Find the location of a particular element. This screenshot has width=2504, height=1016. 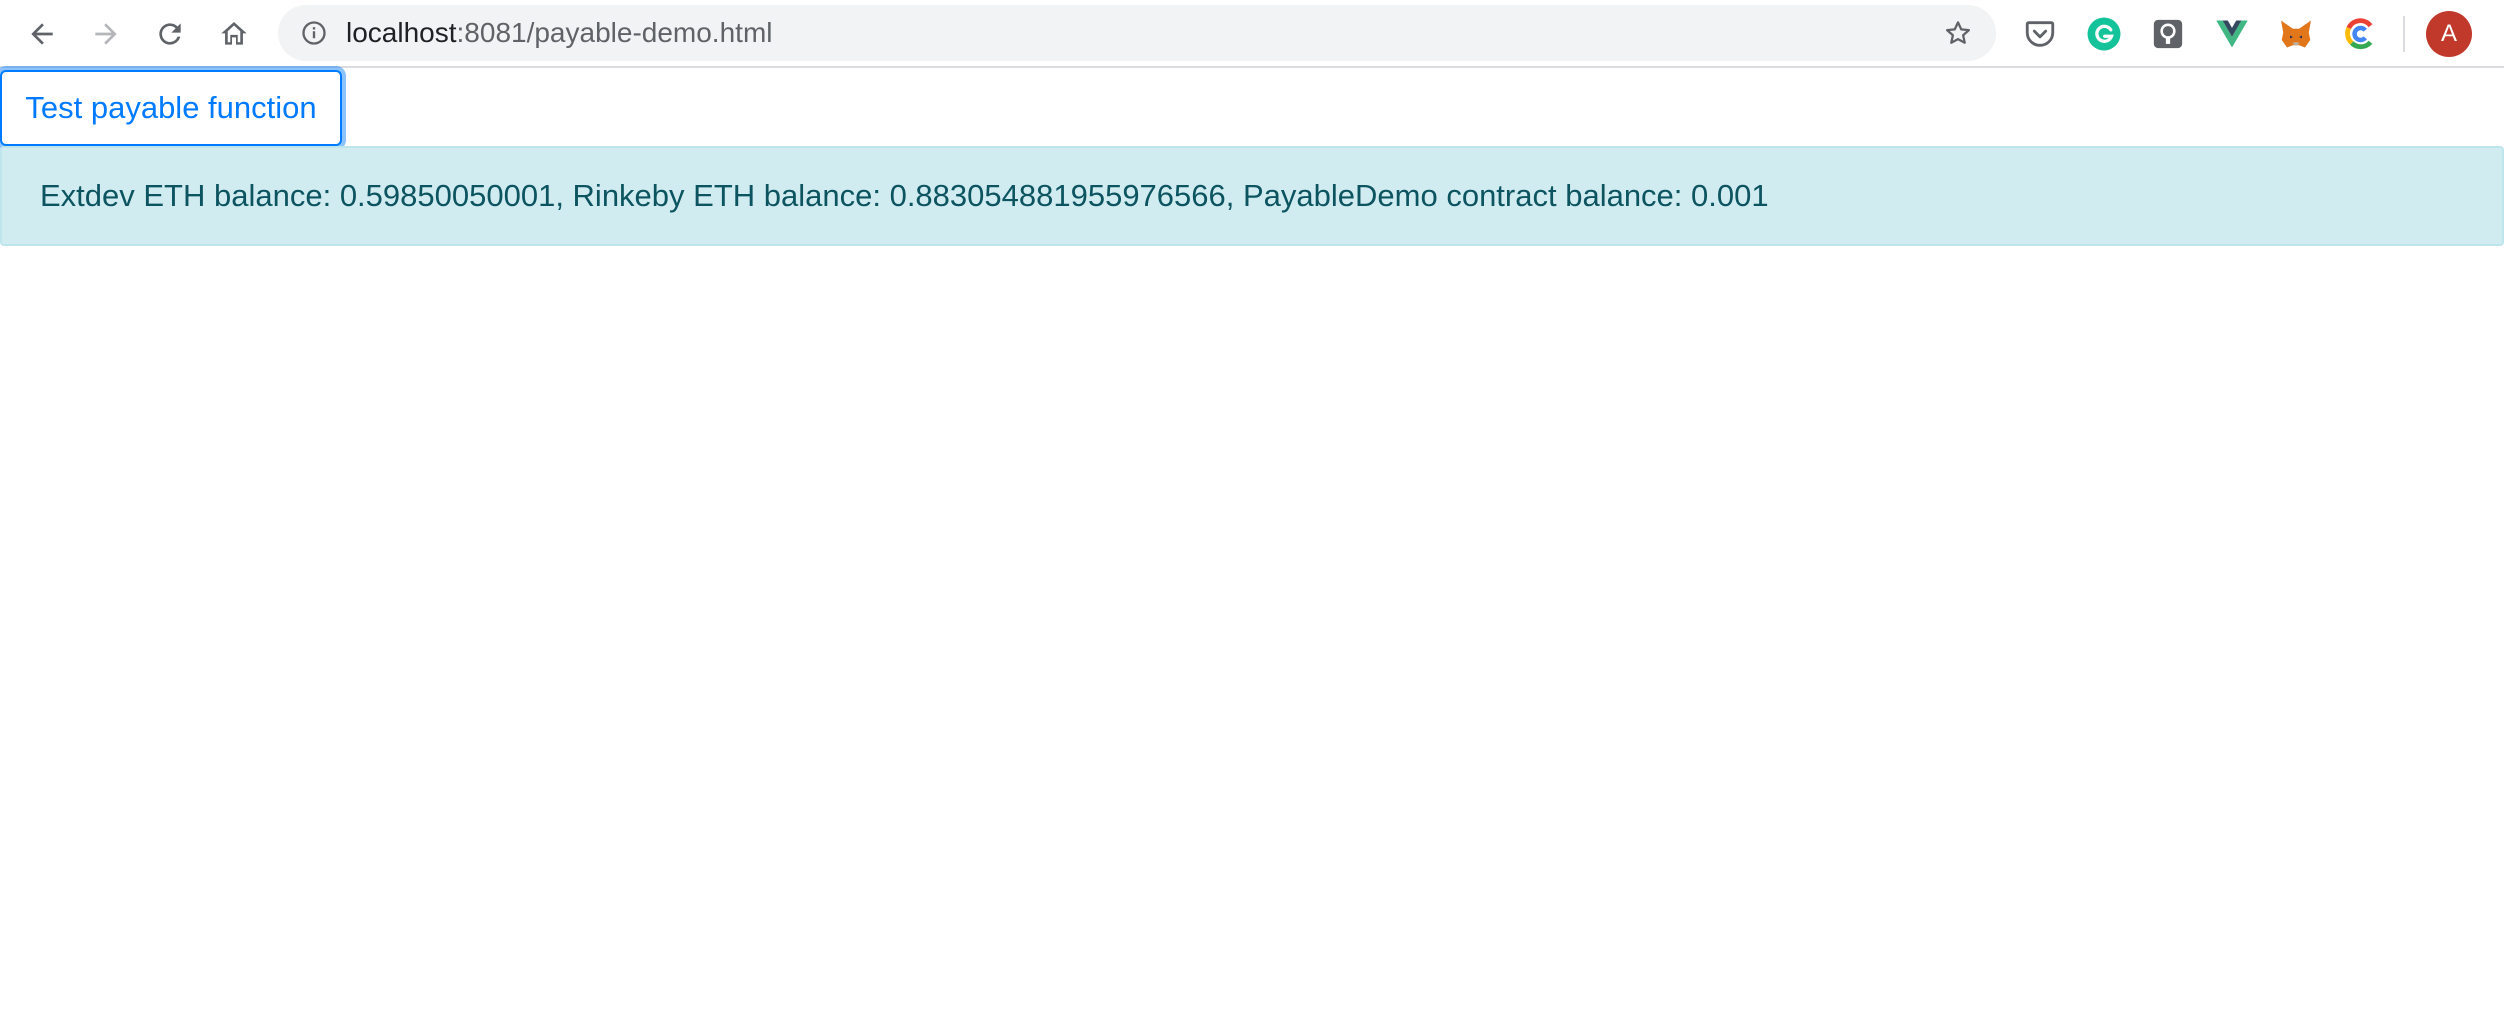

forward-arrow-icon is located at coordinates (106, 34).